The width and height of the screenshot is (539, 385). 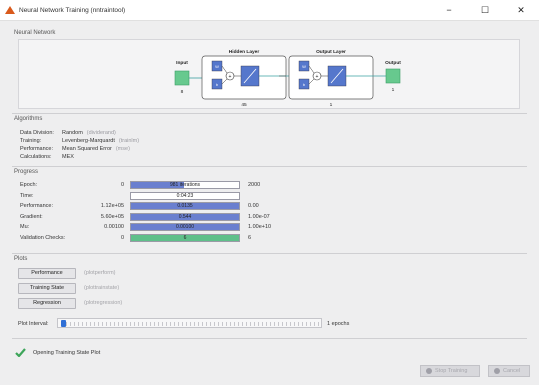 What do you see at coordinates (244, 105) in the screenshot?
I see `hidden-layer-size: 45` at bounding box center [244, 105].